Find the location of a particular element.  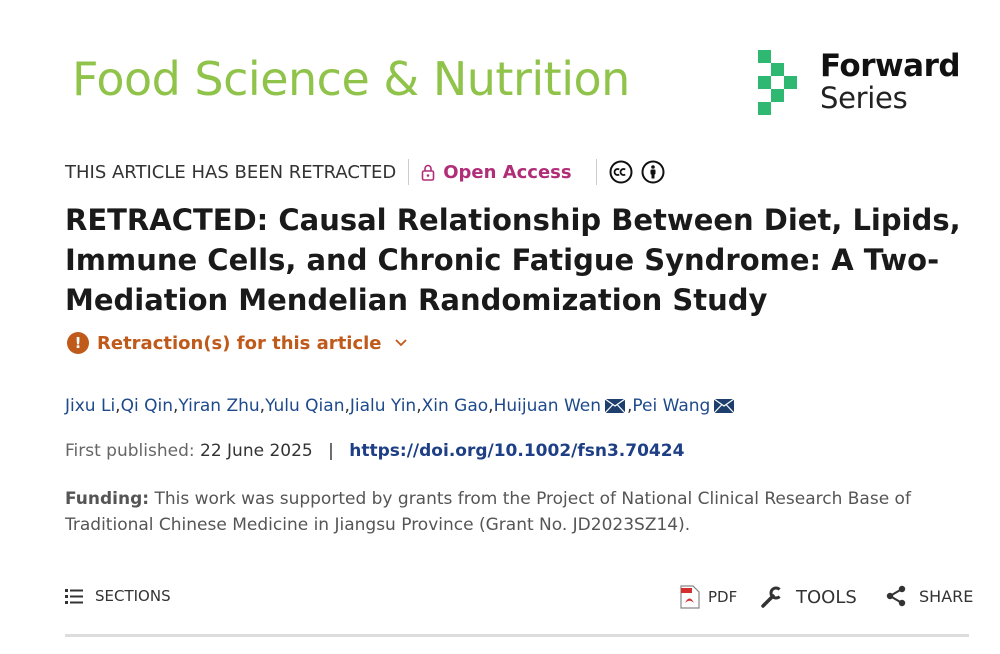

author-link: Xin Gao is located at coordinates (455, 406).